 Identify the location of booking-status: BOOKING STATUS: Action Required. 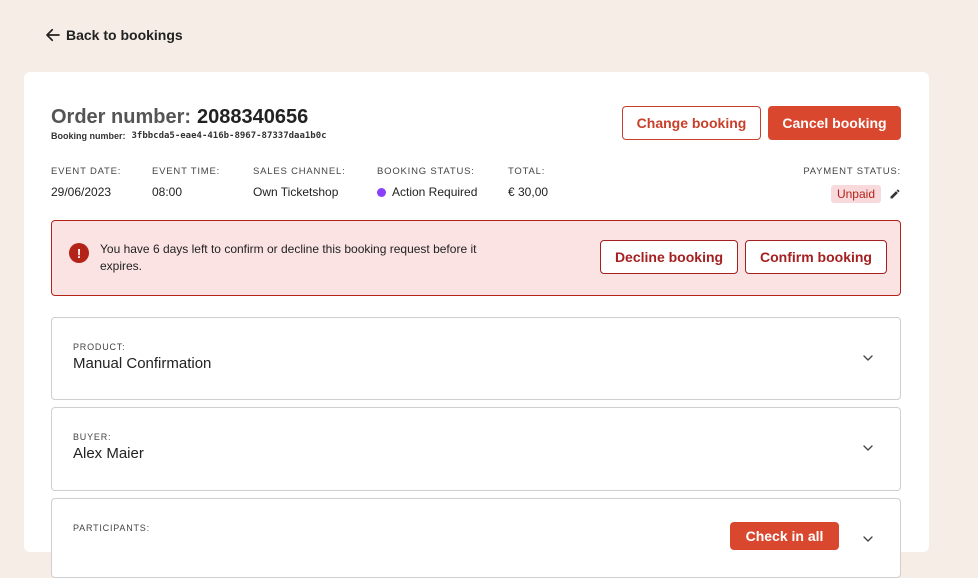
(427, 182).